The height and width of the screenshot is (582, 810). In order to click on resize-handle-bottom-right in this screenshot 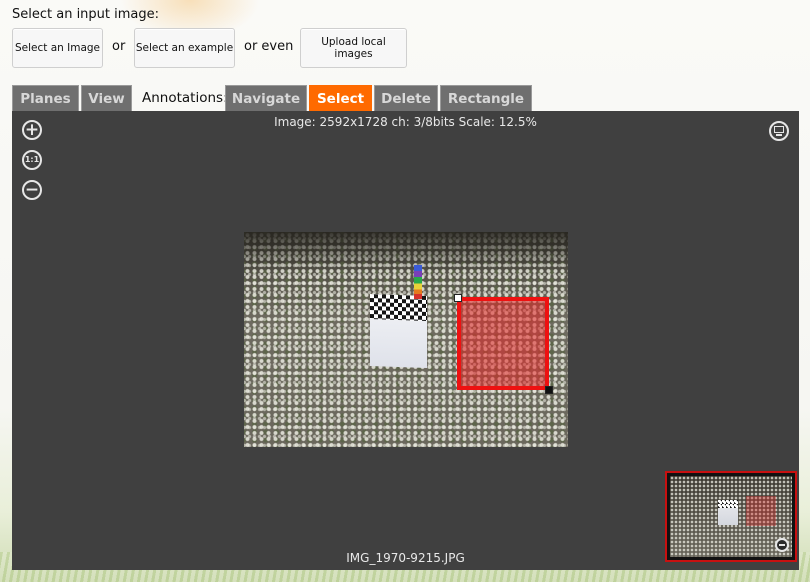, I will do `click(549, 390)`.